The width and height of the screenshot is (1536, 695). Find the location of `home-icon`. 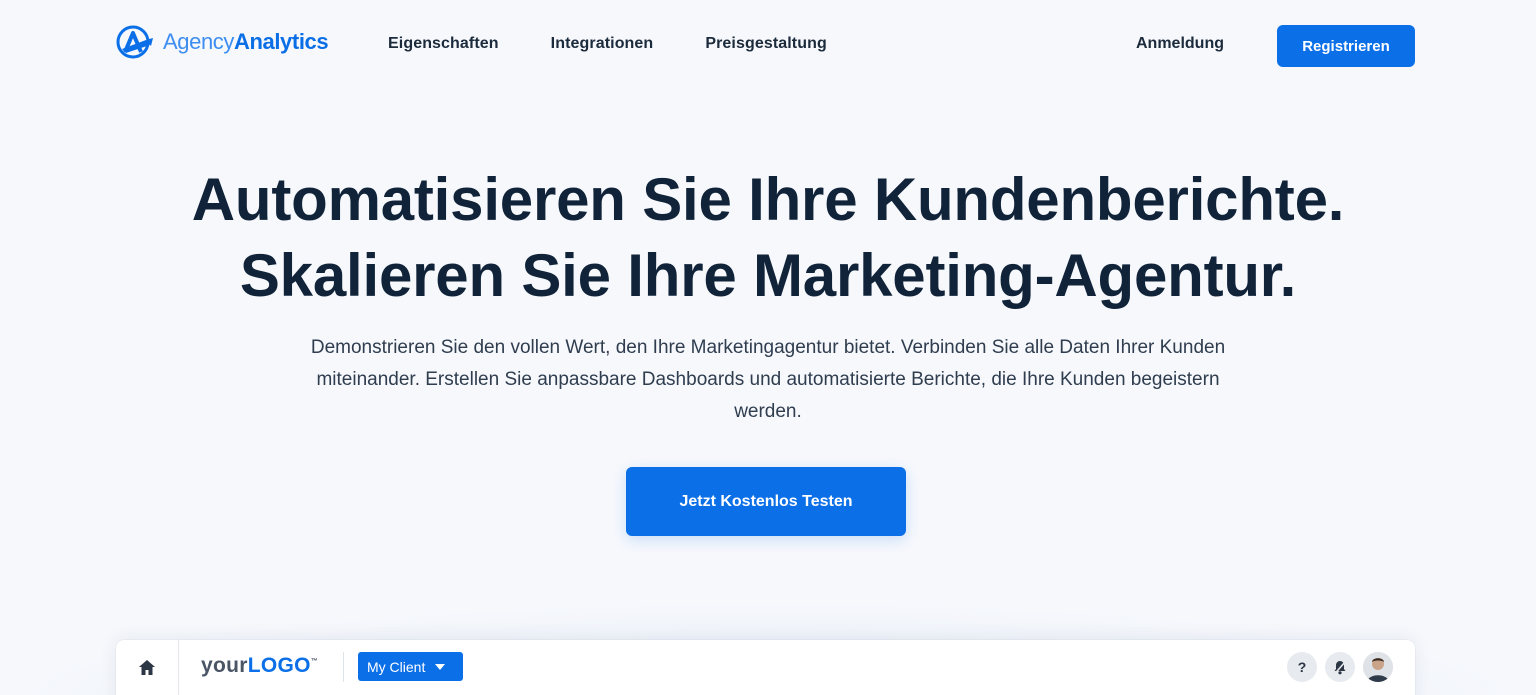

home-icon is located at coordinates (147, 667).